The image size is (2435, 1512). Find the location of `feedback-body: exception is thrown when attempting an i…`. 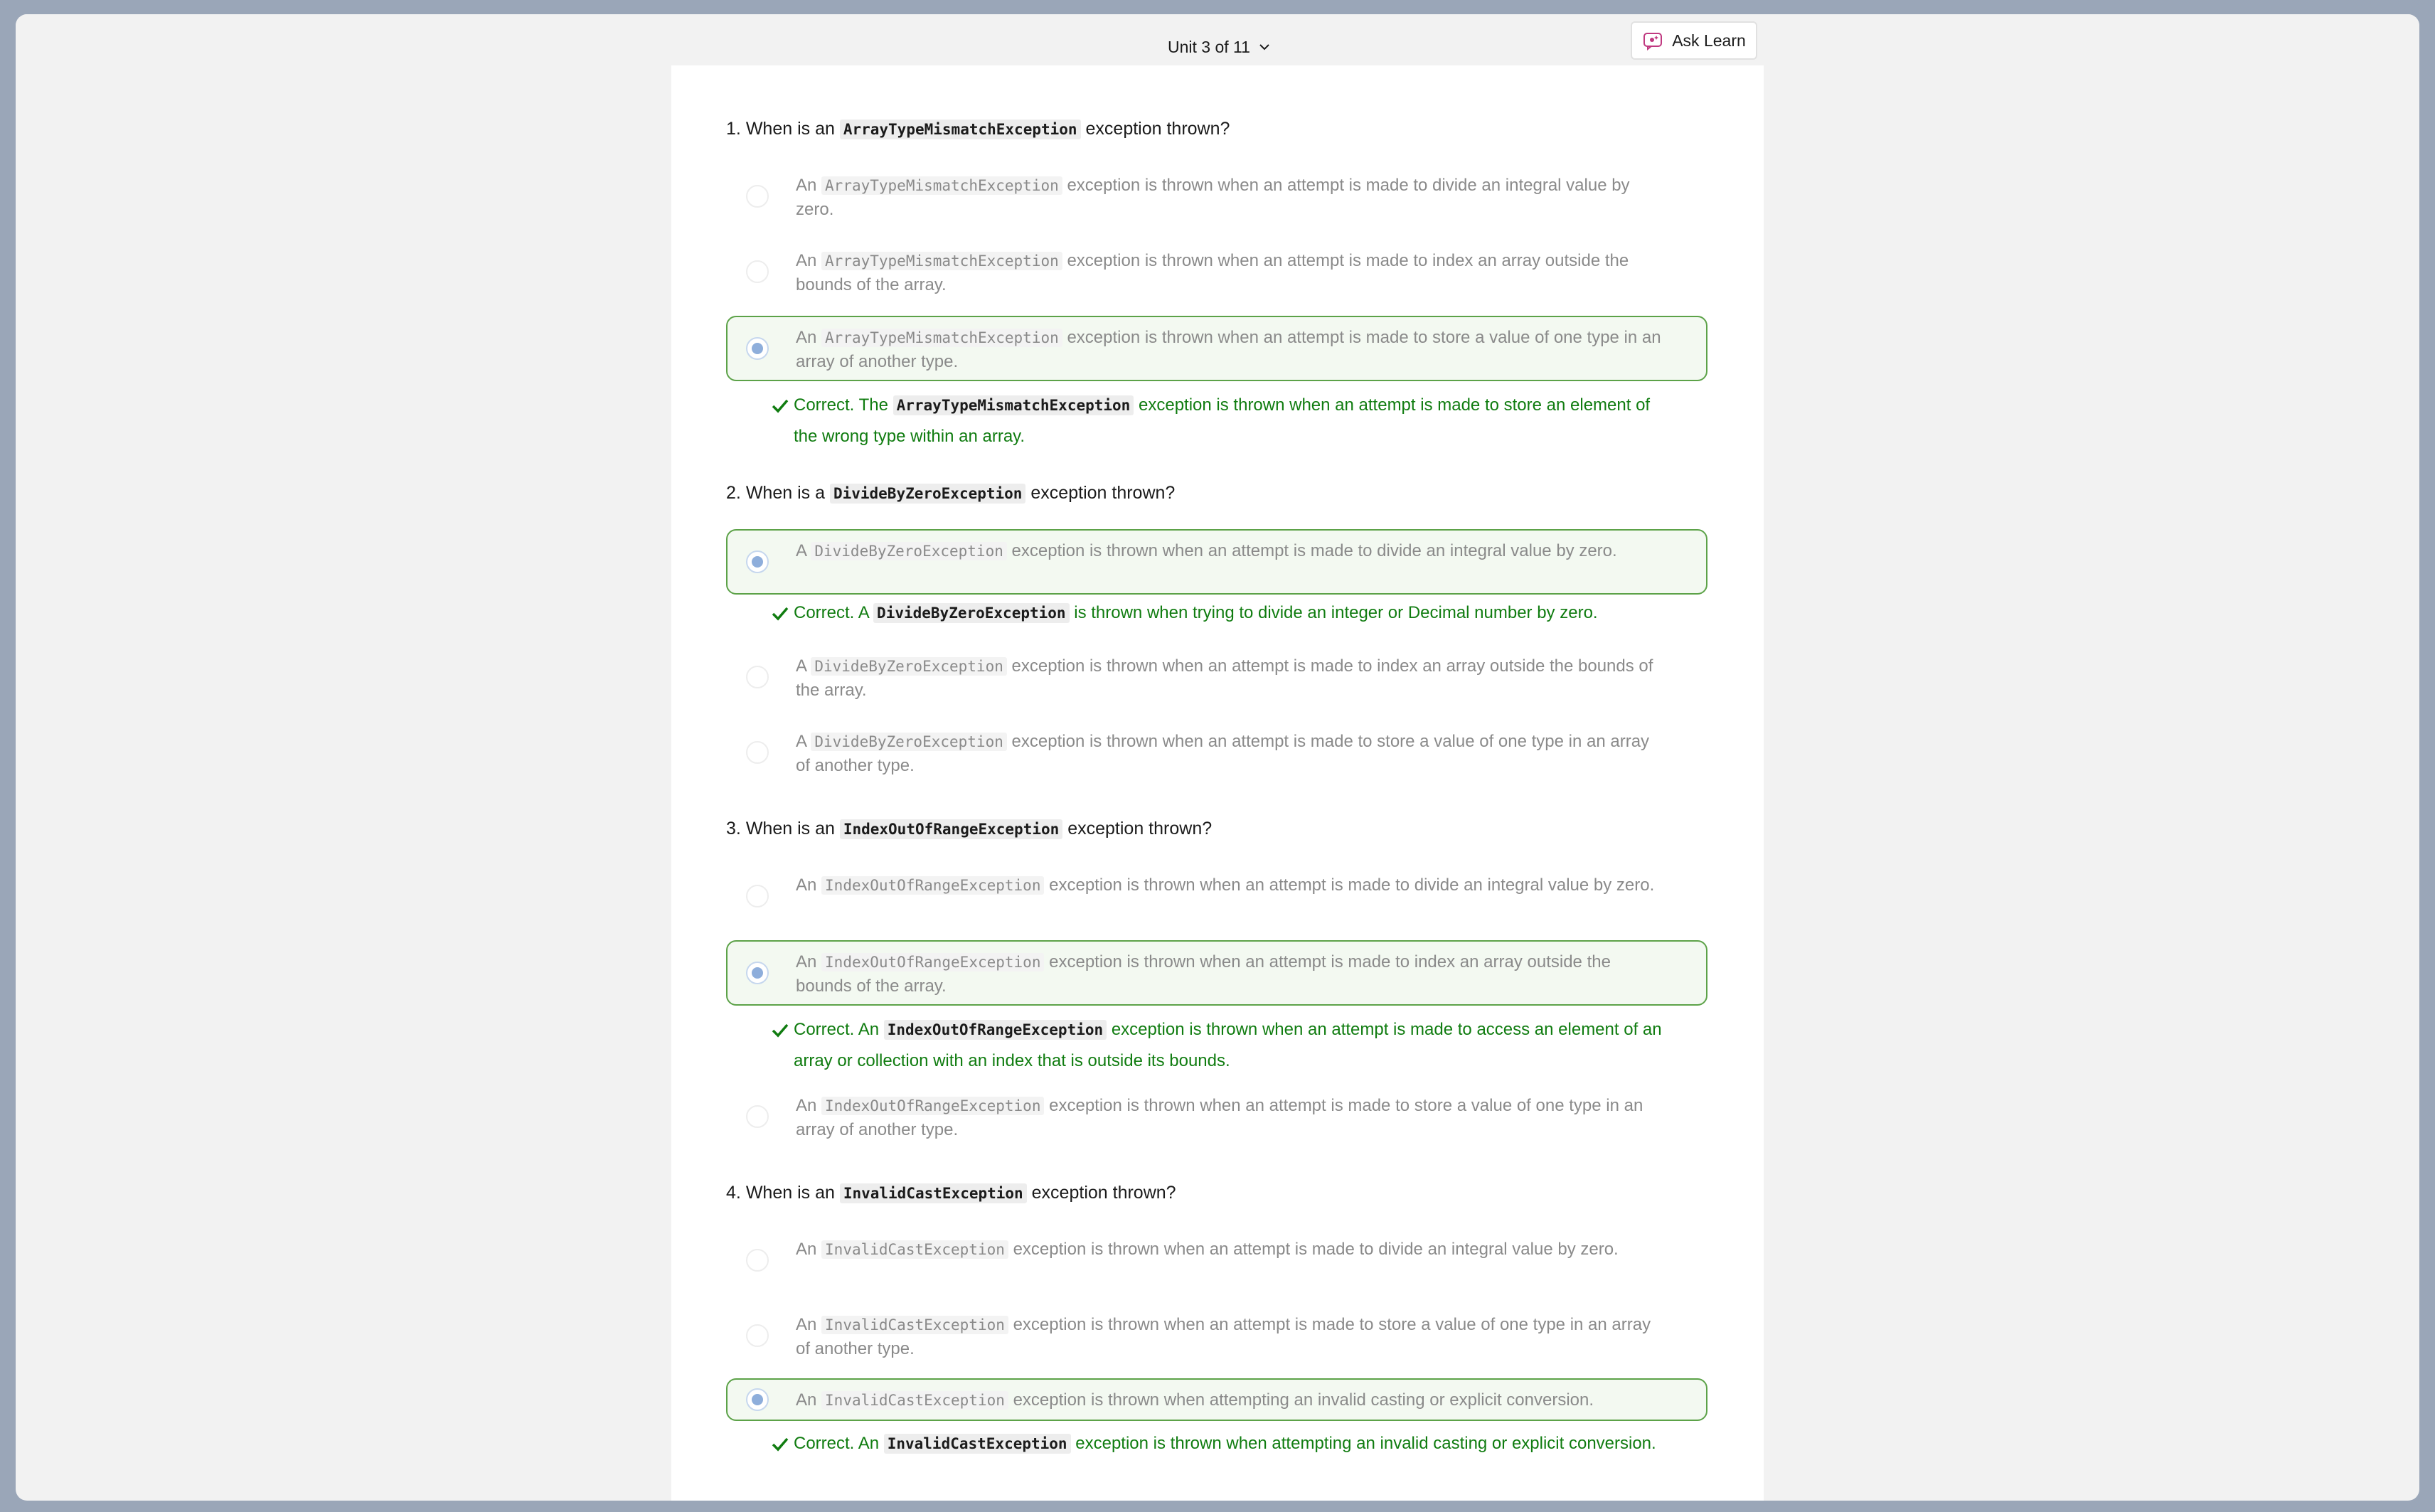

feedback-body: exception is thrown when attempting an i… is located at coordinates (1366, 1443).